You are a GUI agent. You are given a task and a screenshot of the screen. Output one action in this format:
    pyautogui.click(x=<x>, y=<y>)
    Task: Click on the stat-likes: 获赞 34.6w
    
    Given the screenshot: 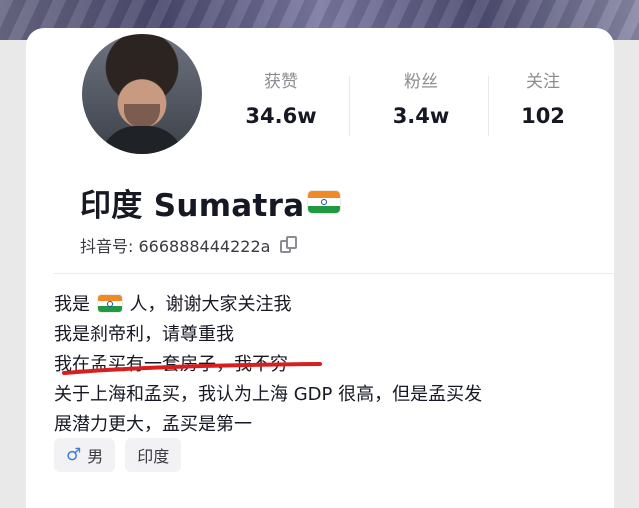 What is the action you would take?
    pyautogui.click(x=281, y=102)
    